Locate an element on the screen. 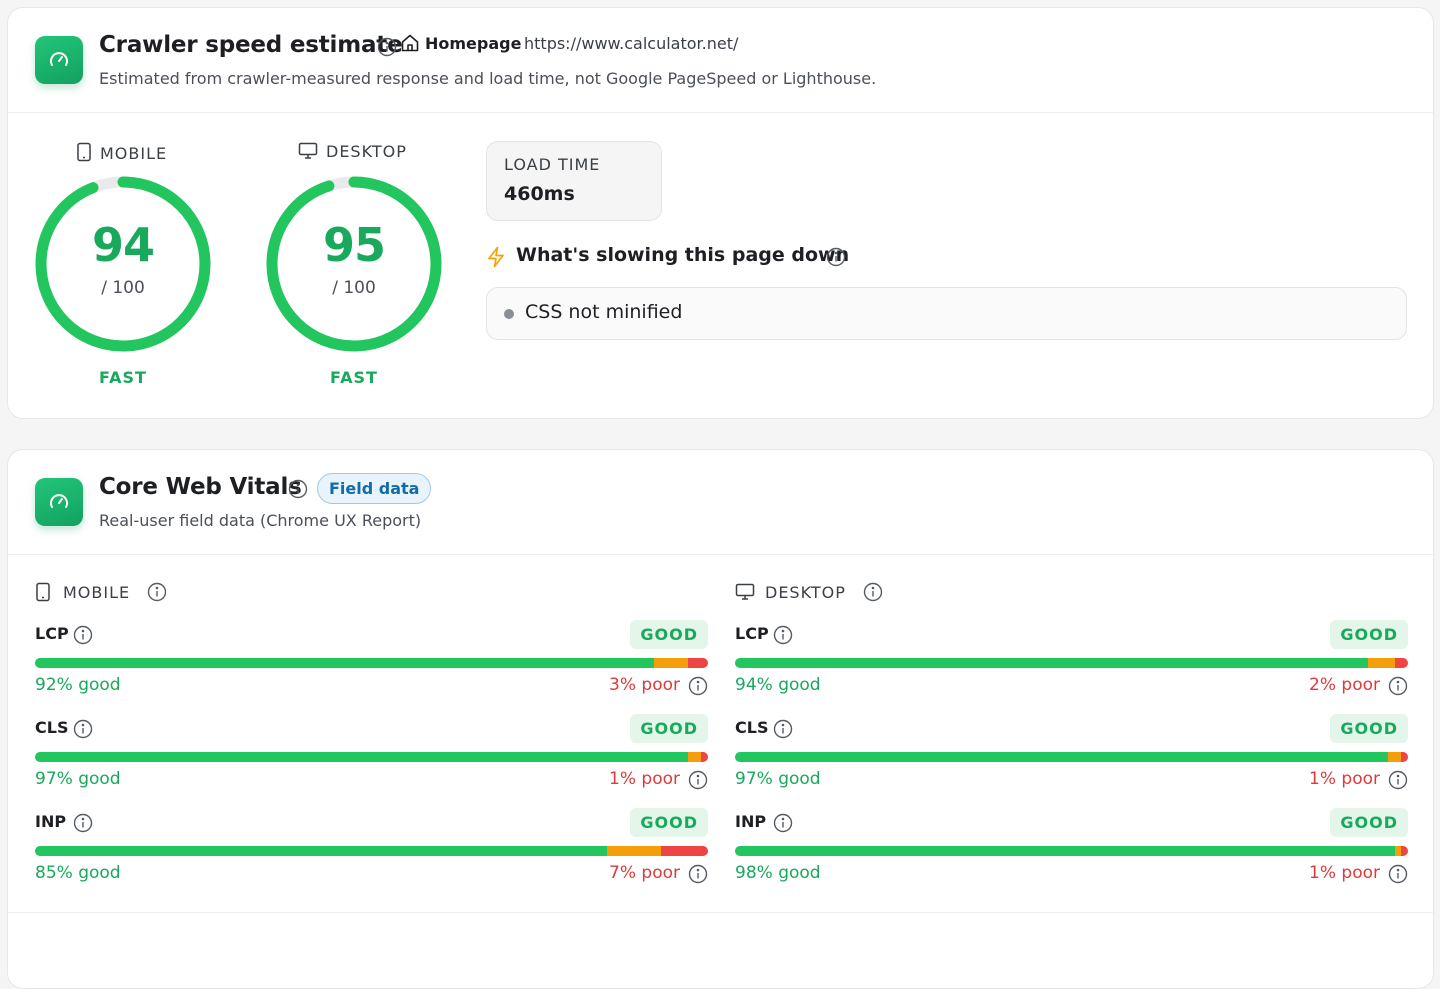 This screenshot has width=1440, height=989. home-icon is located at coordinates (410, 45).